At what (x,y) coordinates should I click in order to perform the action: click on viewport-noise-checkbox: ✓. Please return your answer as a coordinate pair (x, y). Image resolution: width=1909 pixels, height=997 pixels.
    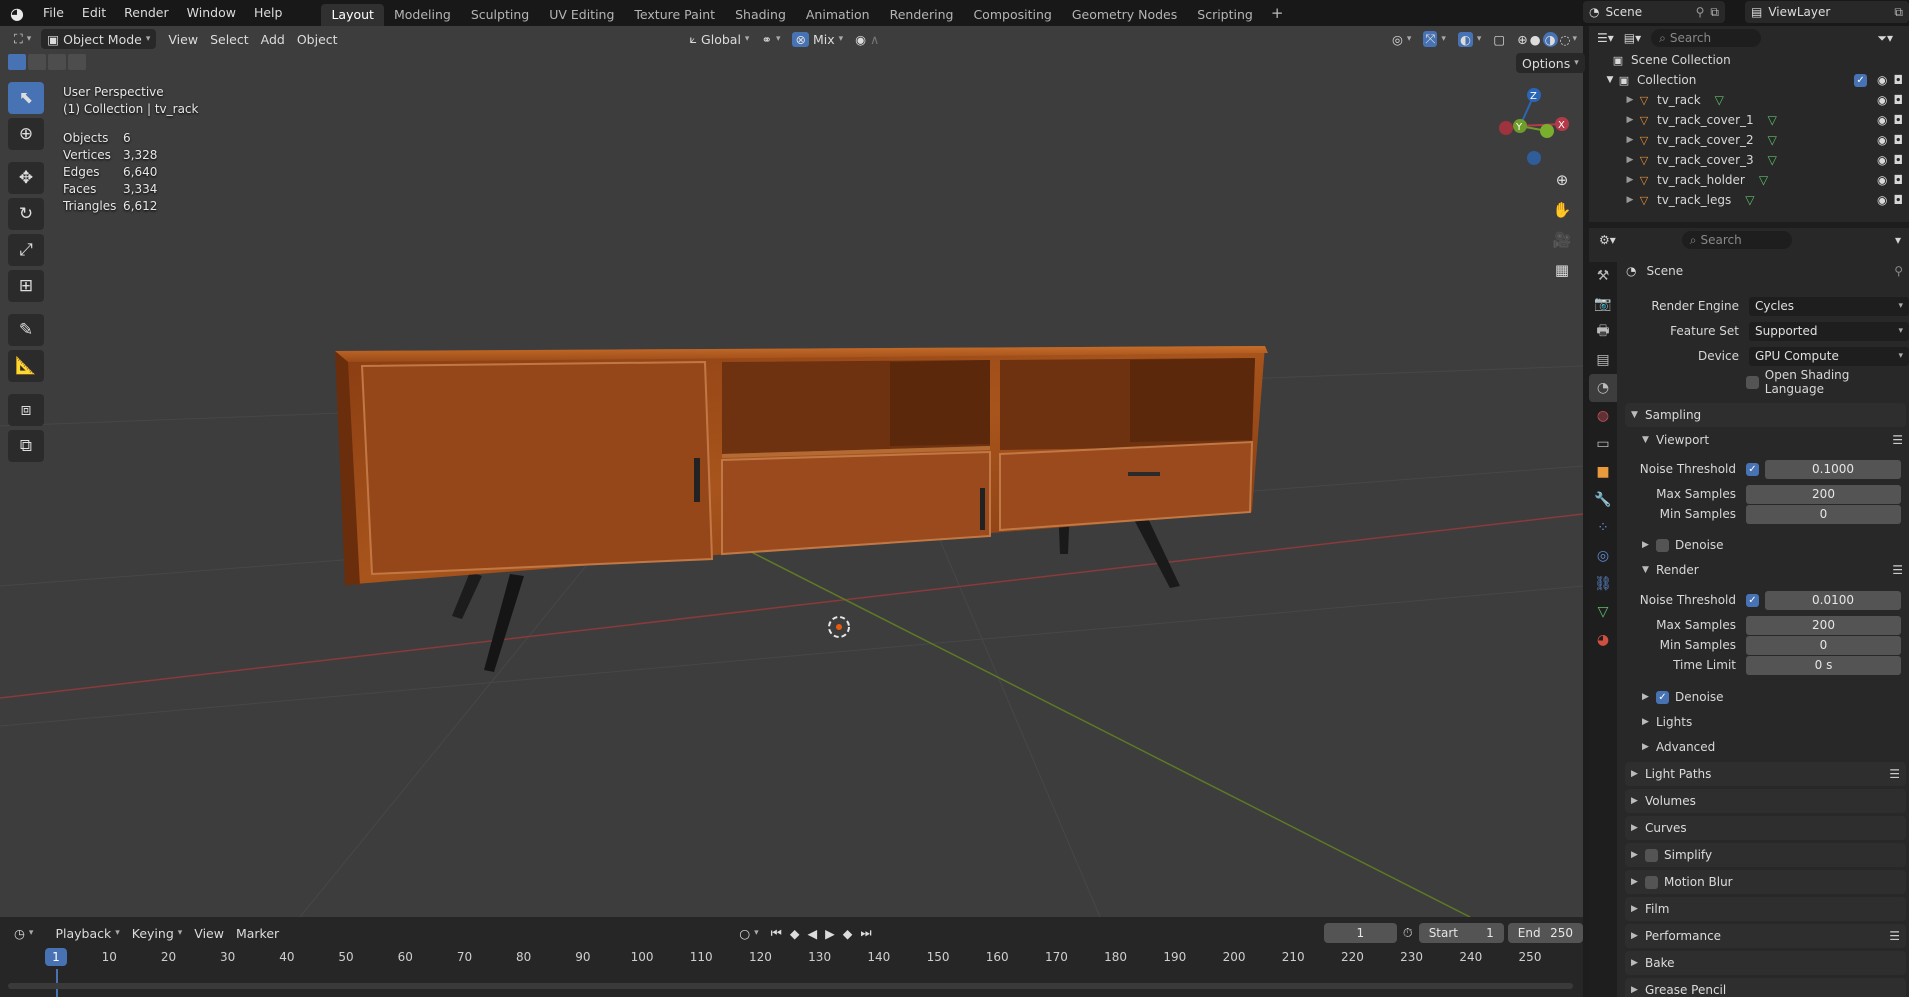
    Looking at the image, I should click on (1752, 469).